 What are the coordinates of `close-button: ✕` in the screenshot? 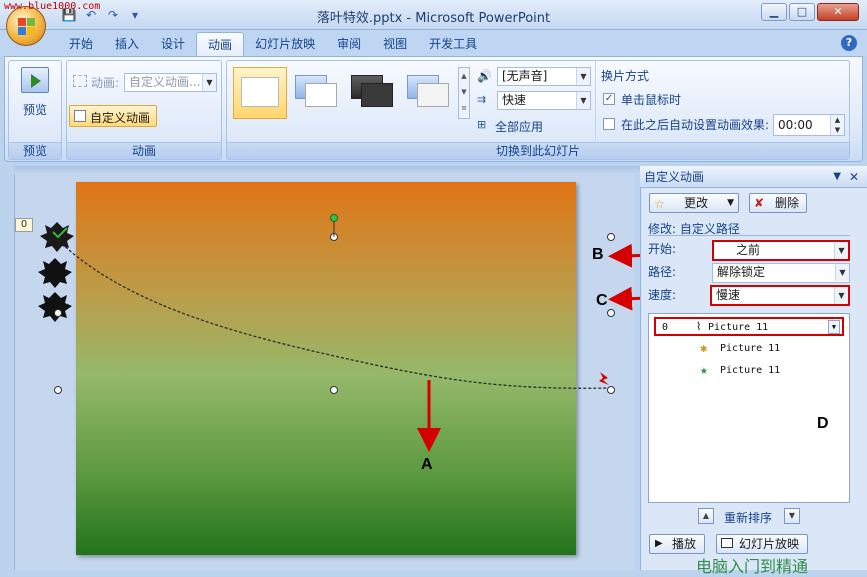 It's located at (838, 12).